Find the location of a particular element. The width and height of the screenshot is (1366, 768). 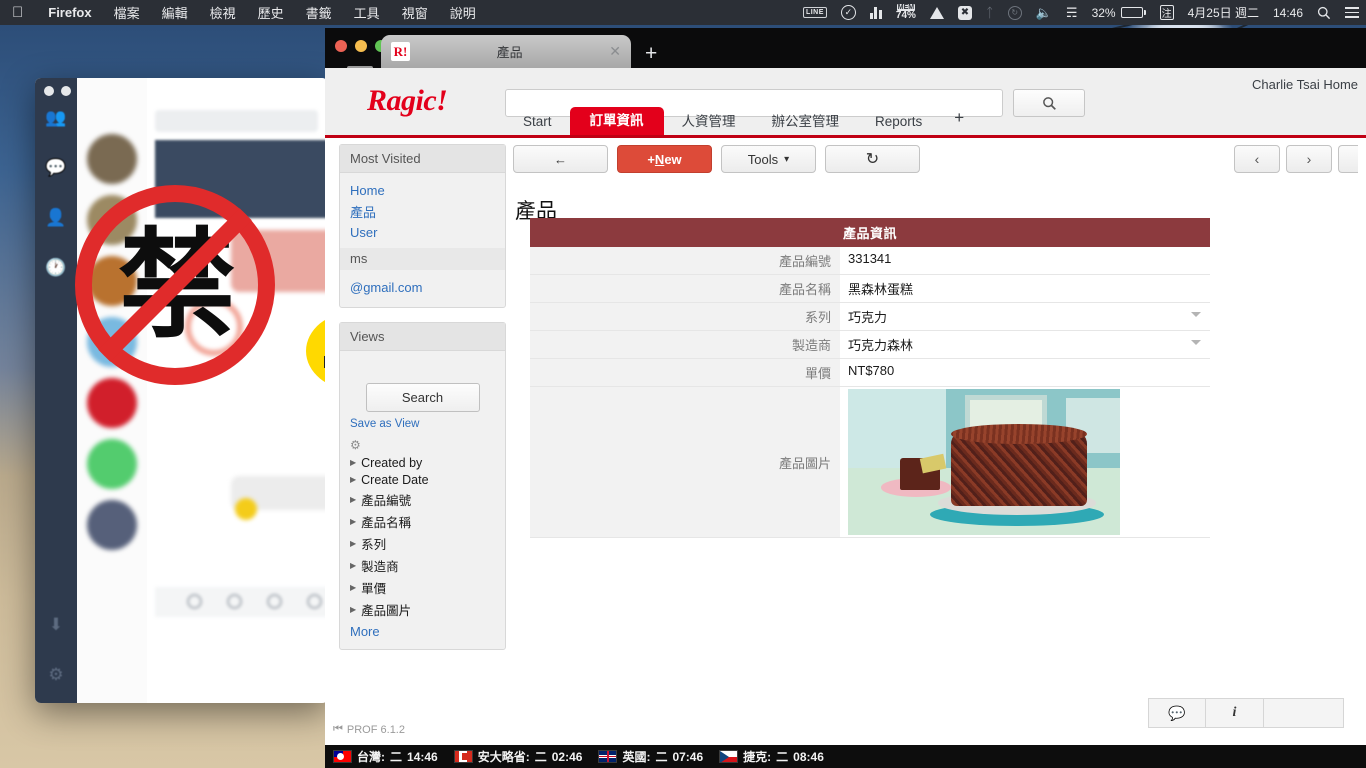

refresh-button: ↻ is located at coordinates (872, 159).